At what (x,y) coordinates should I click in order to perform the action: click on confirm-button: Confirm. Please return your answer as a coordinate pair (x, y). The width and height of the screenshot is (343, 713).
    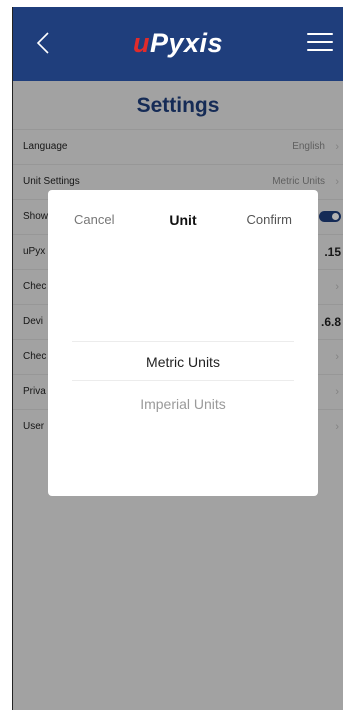
    Looking at the image, I should click on (269, 219).